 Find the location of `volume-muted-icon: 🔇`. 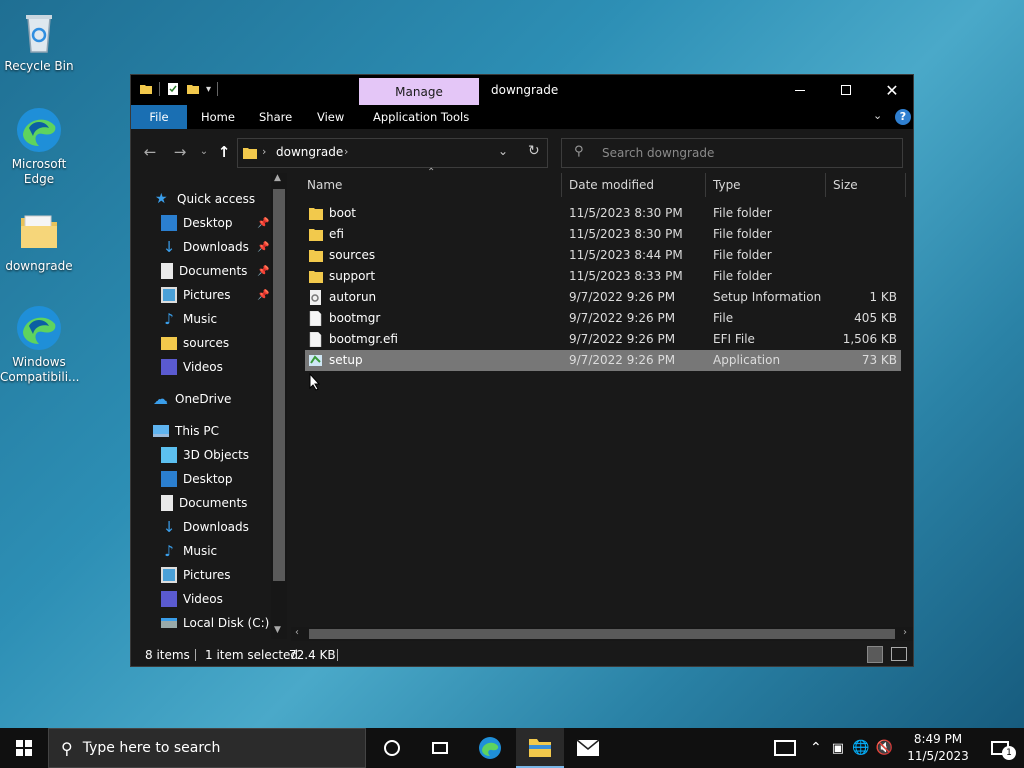

volume-muted-icon: 🔇 is located at coordinates (883, 748).